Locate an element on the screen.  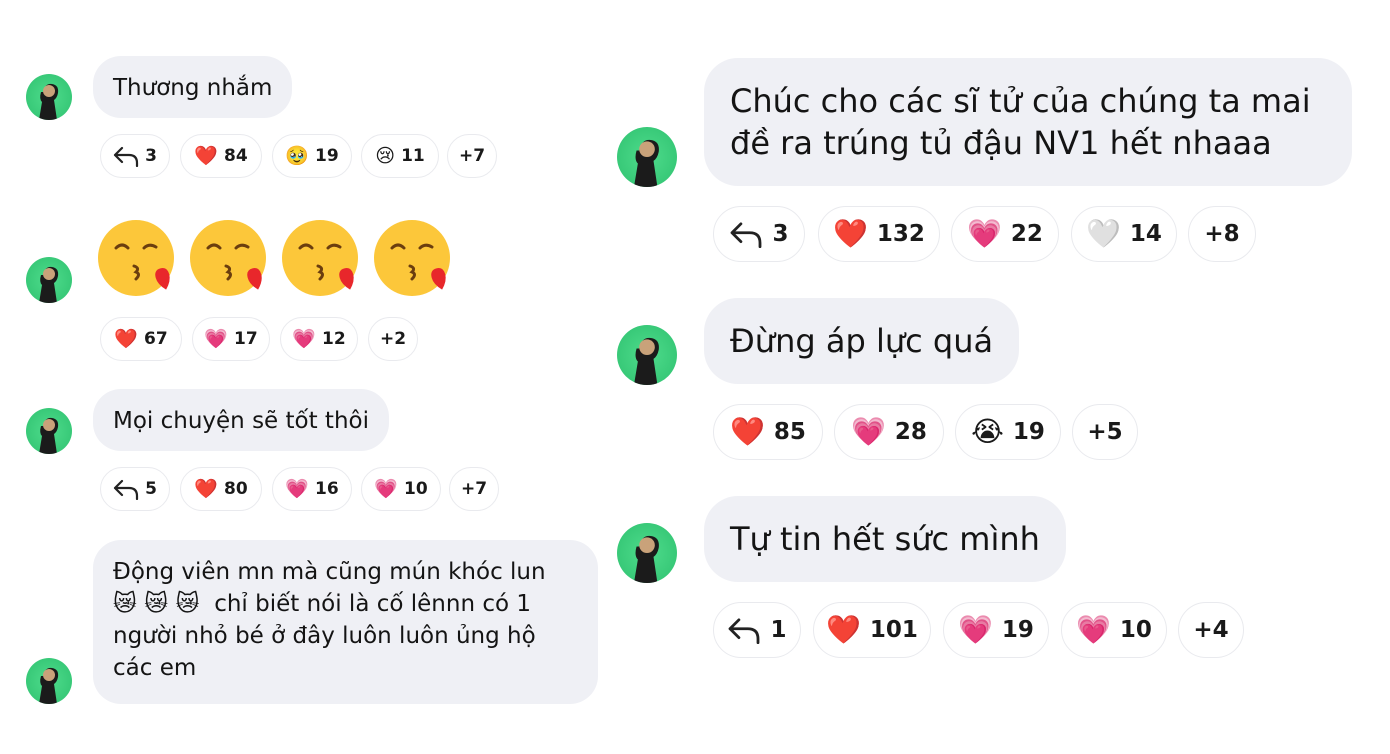
more-reactions-button: +8 is located at coordinates (1222, 234).